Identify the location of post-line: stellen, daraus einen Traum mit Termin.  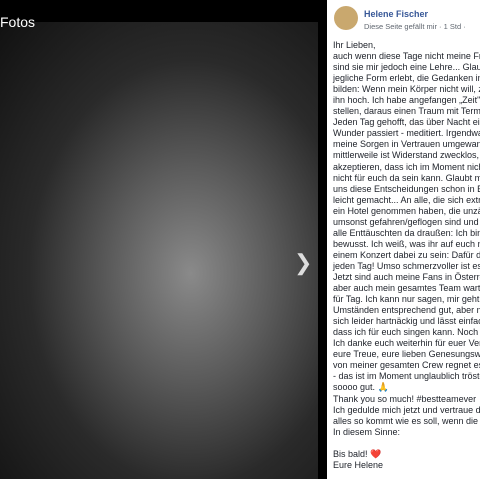
(406, 111).